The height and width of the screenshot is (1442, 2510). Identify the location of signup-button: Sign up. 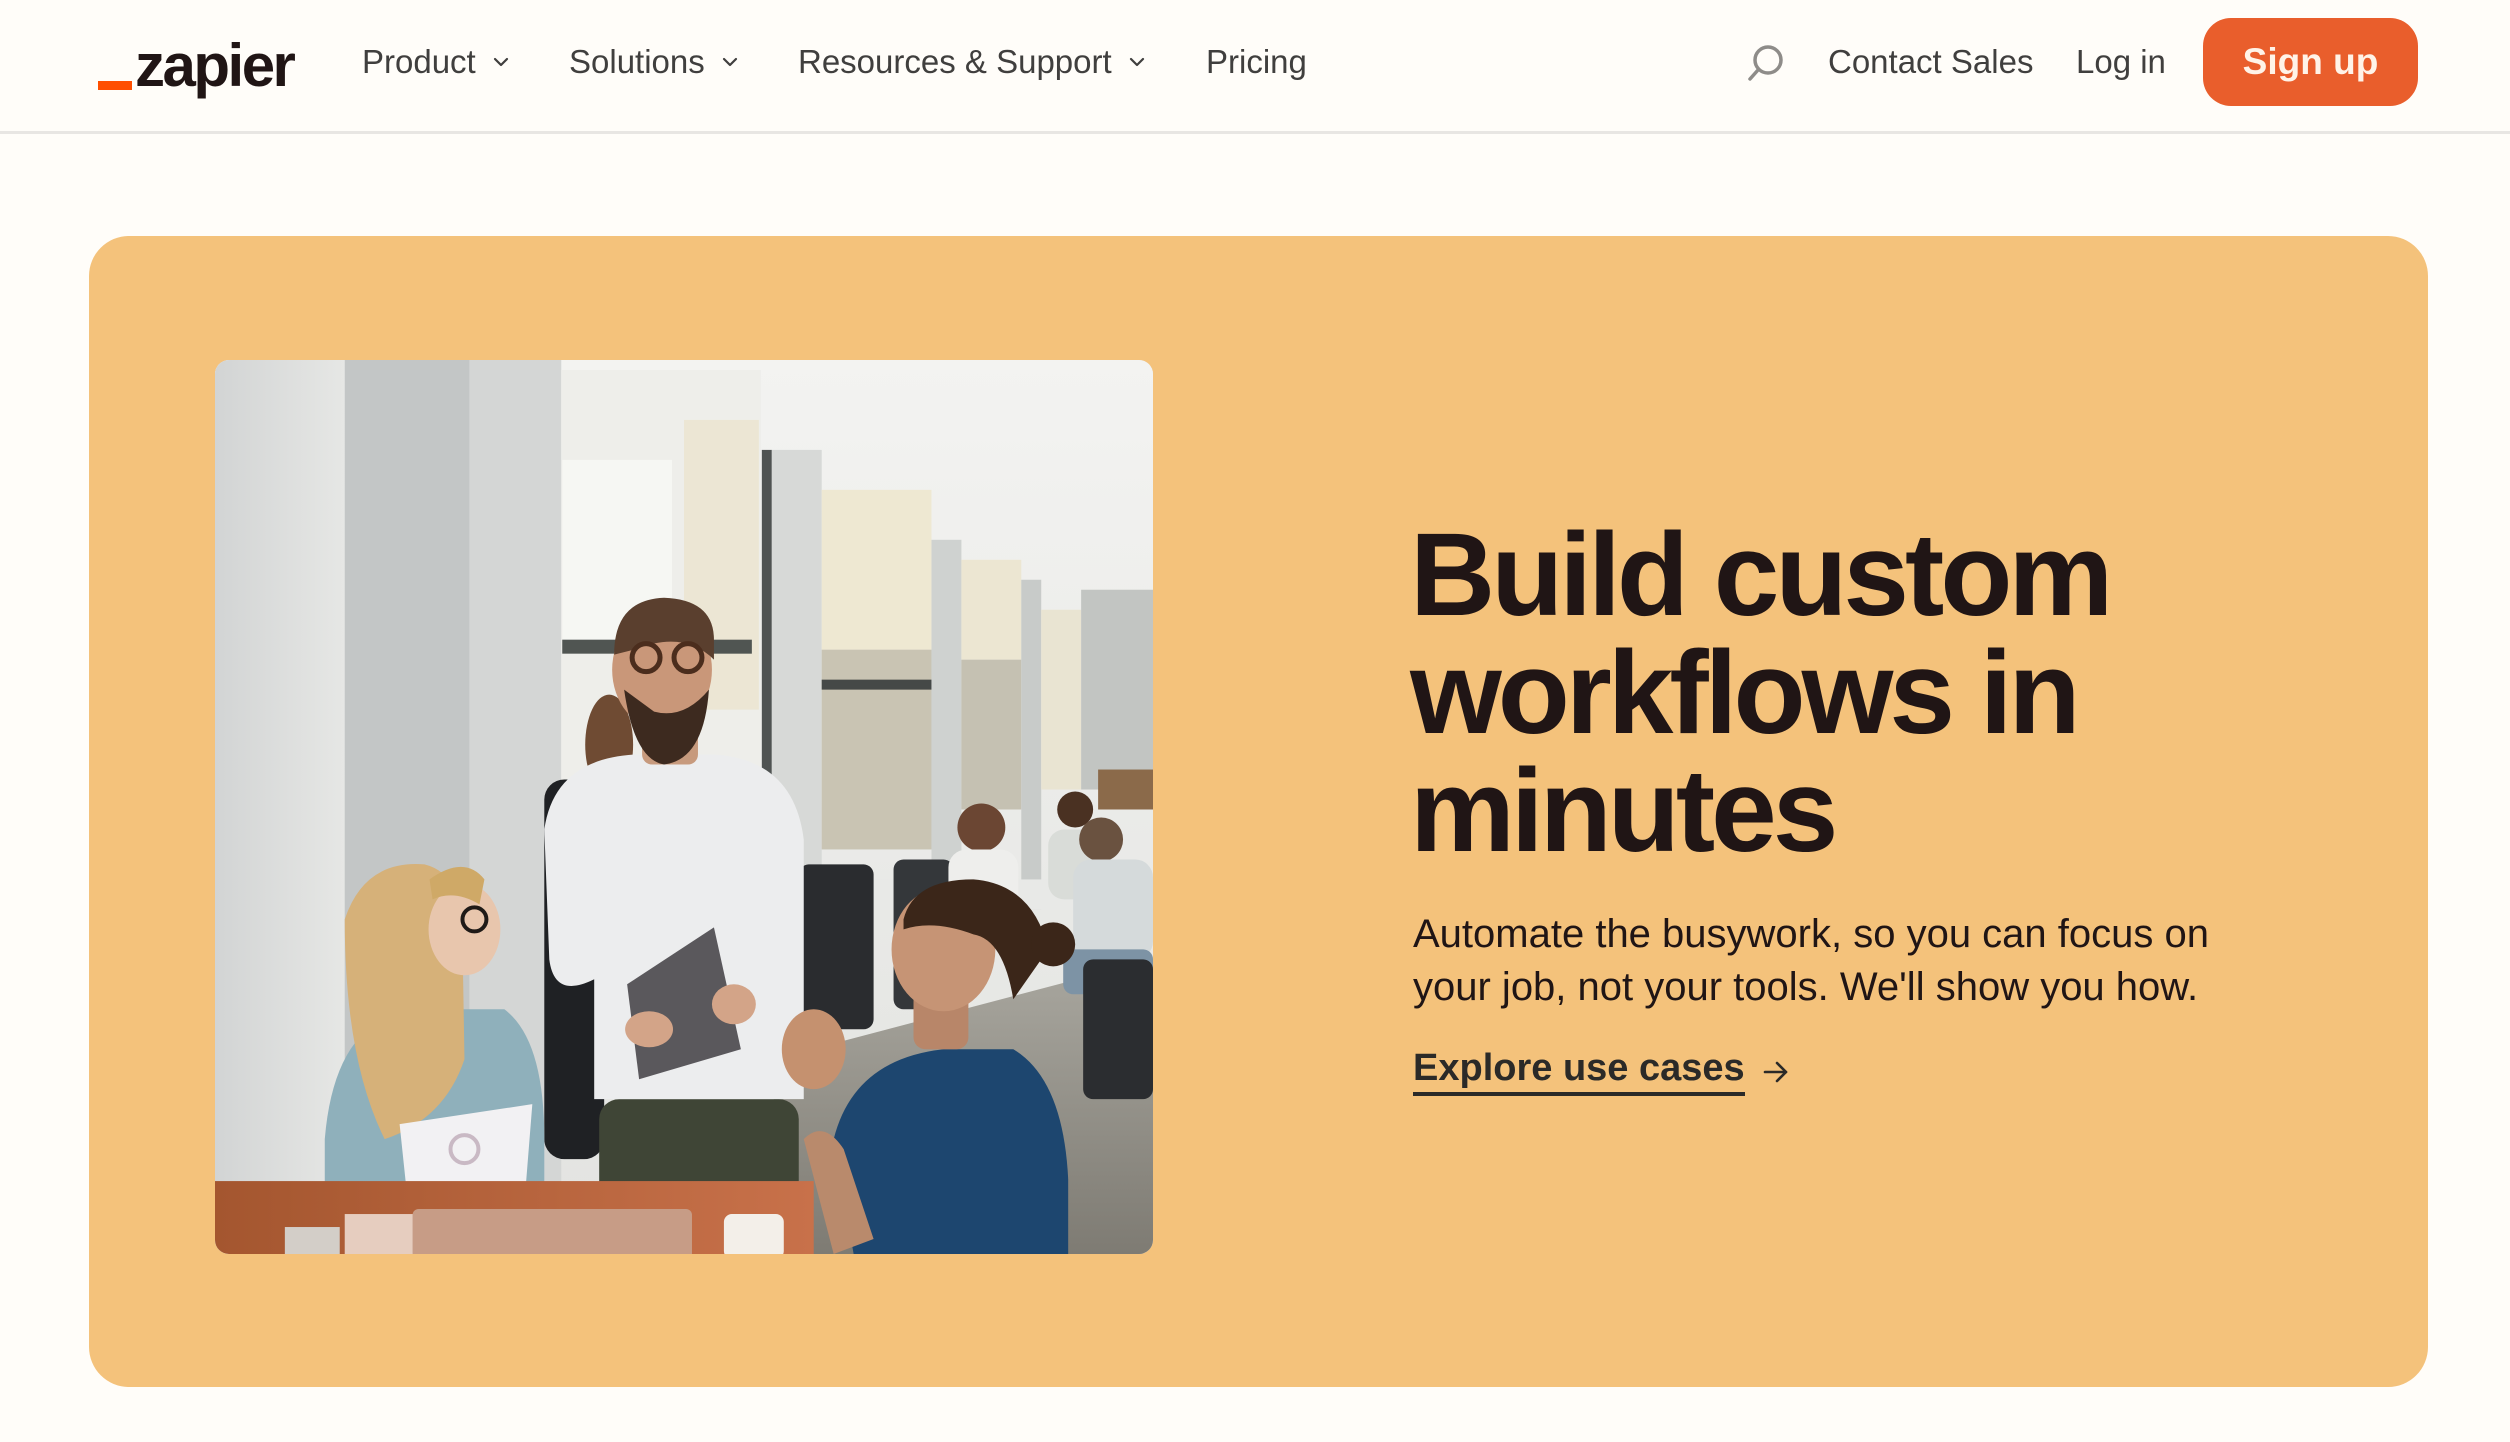
(2310, 62).